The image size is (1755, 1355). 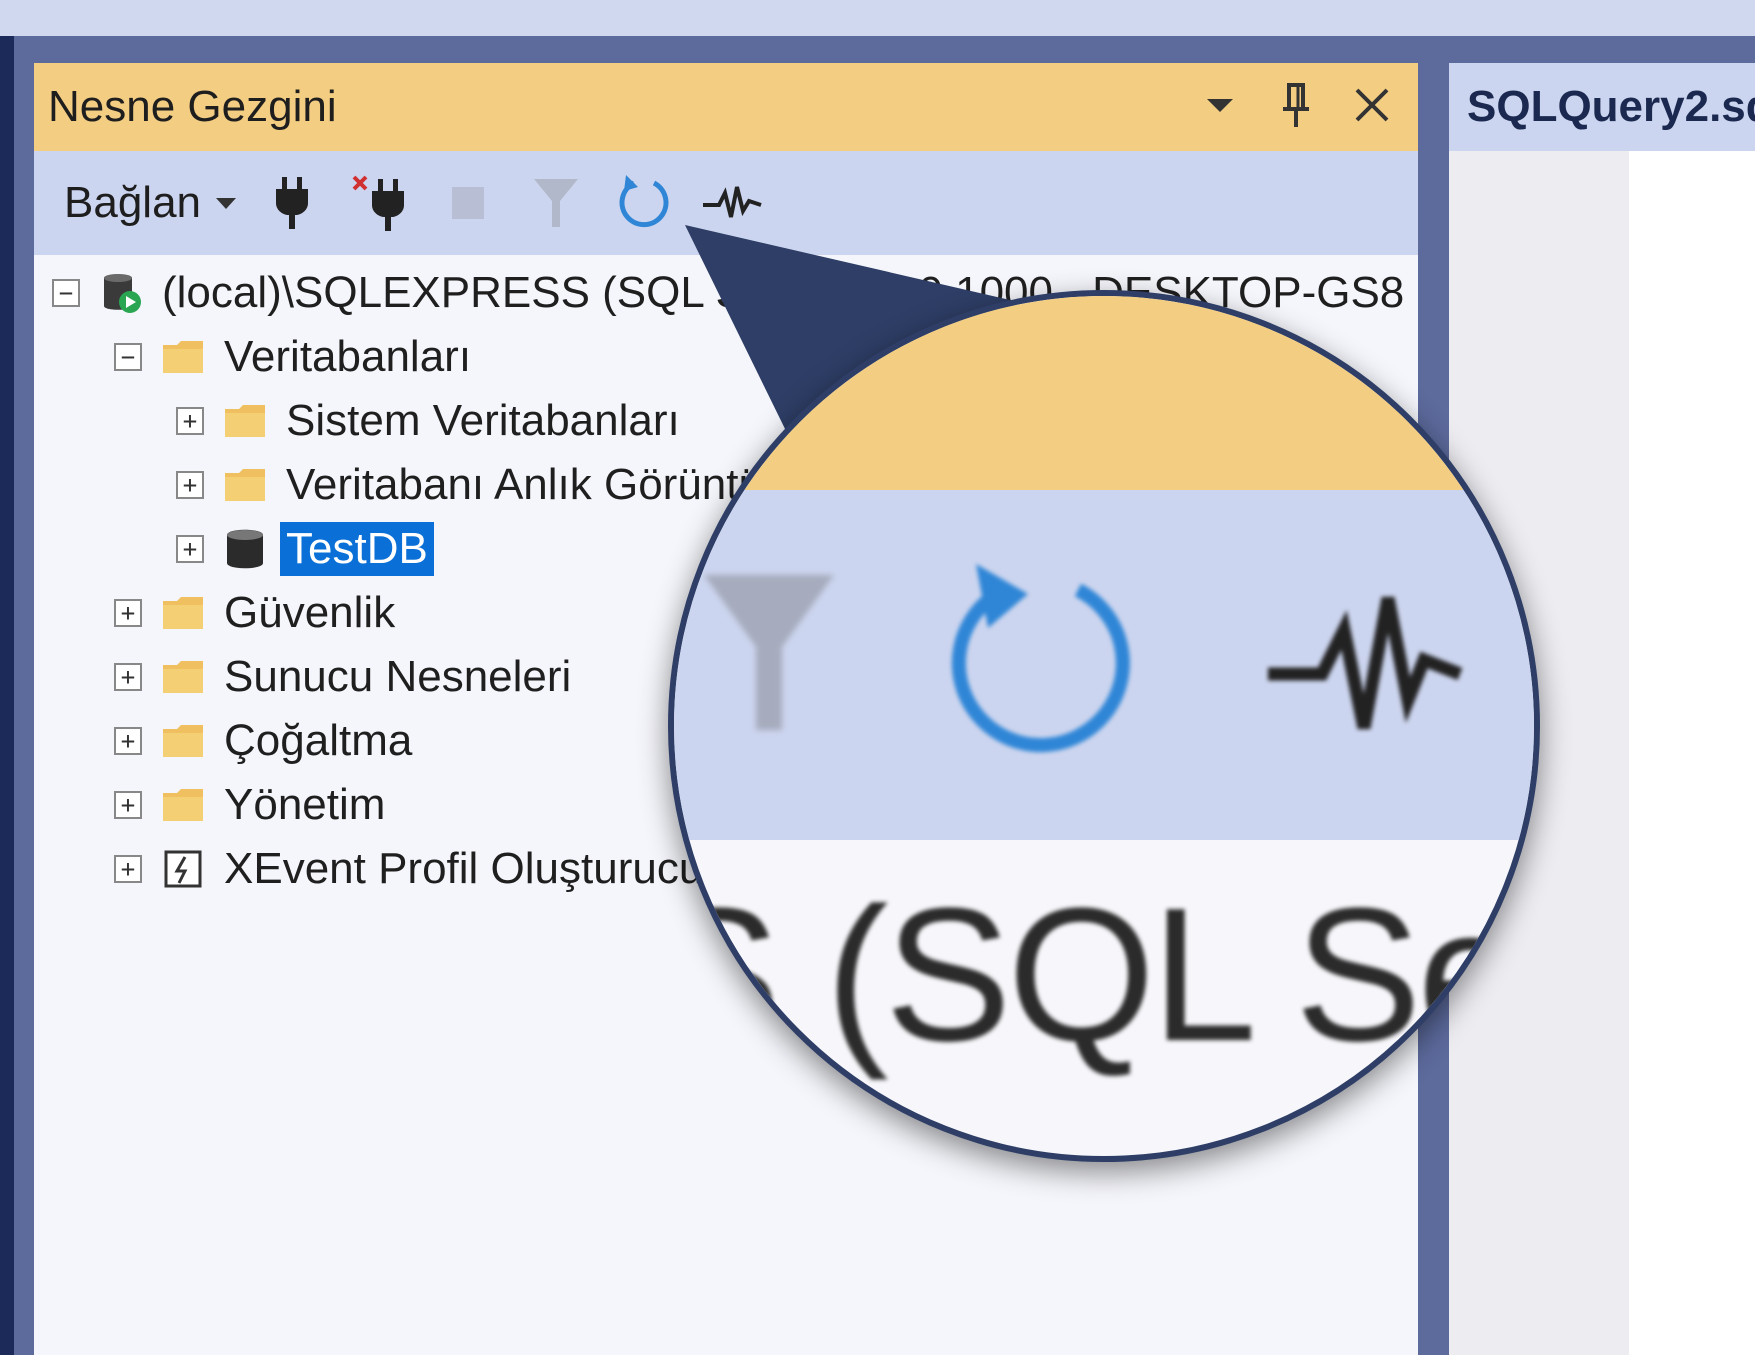 I want to click on magnified-server-text: S (SQL Se, so click(x=1095, y=975).